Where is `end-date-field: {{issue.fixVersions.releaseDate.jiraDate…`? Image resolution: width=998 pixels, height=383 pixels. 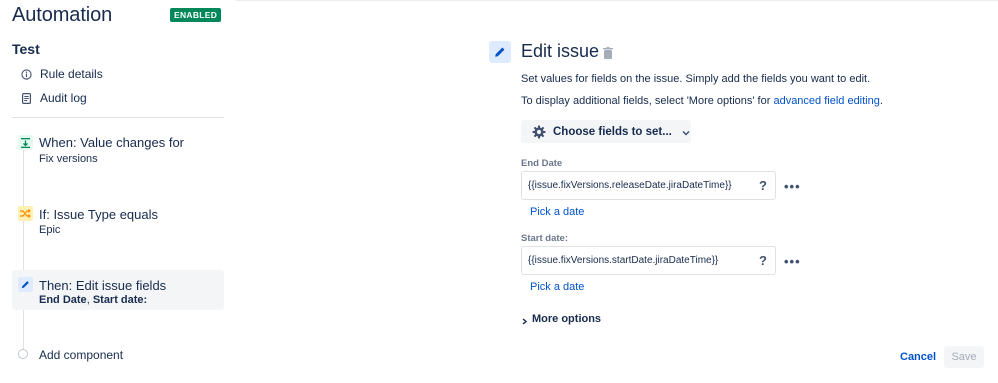 end-date-field: {{issue.fixVersions.releaseDate.jiraDate… is located at coordinates (648, 185).